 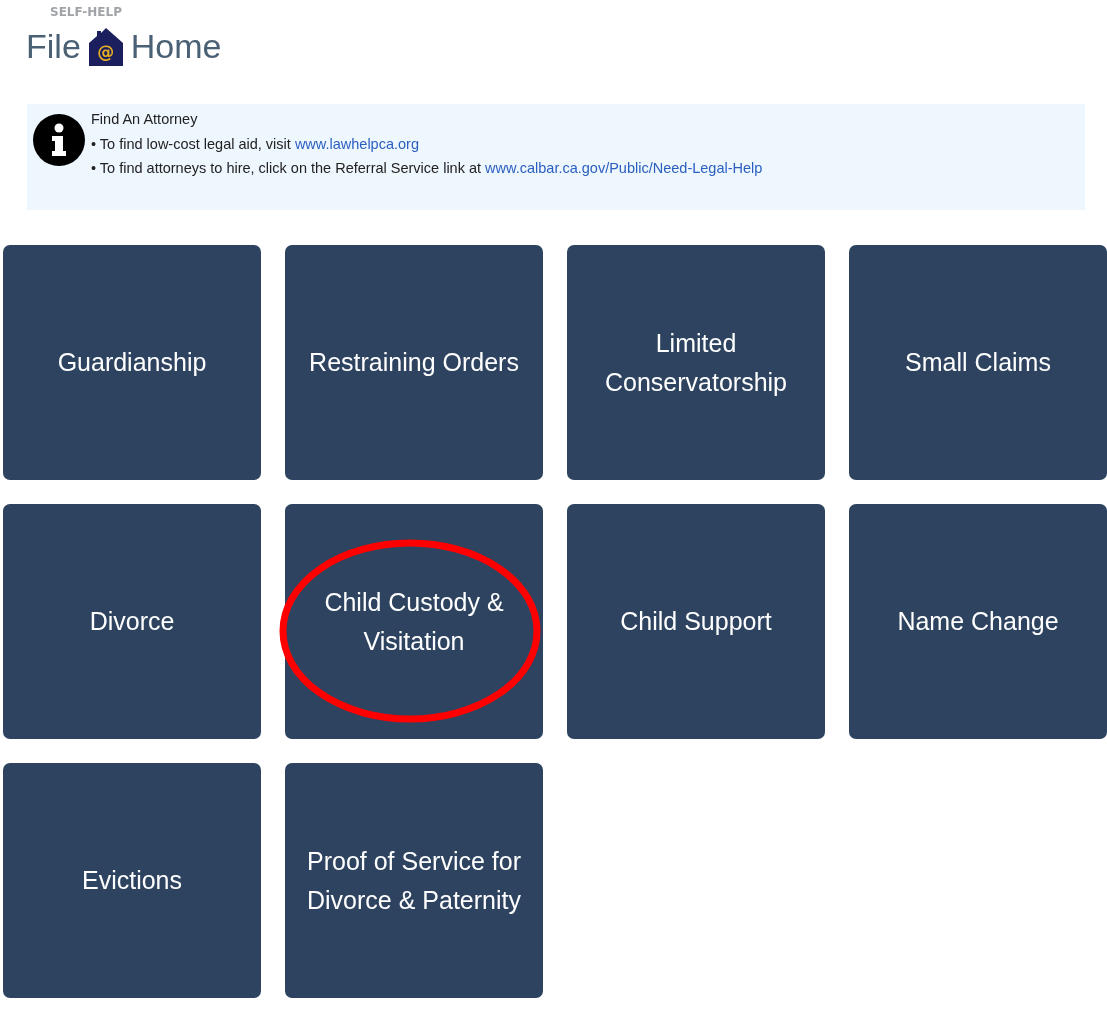 What do you see at coordinates (86, 12) in the screenshot?
I see `section-label: SELF-HELP` at bounding box center [86, 12].